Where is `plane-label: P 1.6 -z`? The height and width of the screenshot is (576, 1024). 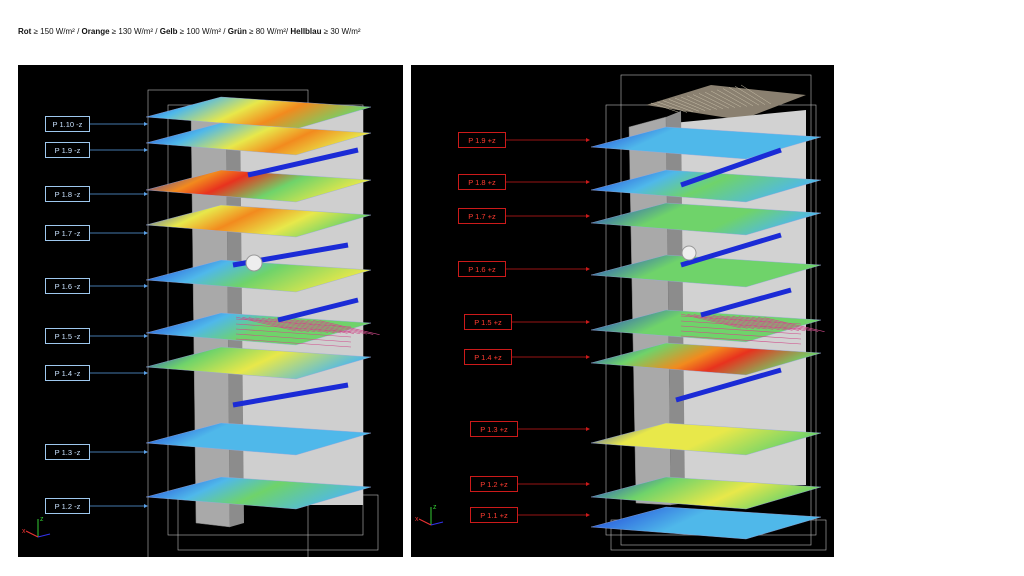
plane-label: P 1.6 -z is located at coordinates (67, 286).